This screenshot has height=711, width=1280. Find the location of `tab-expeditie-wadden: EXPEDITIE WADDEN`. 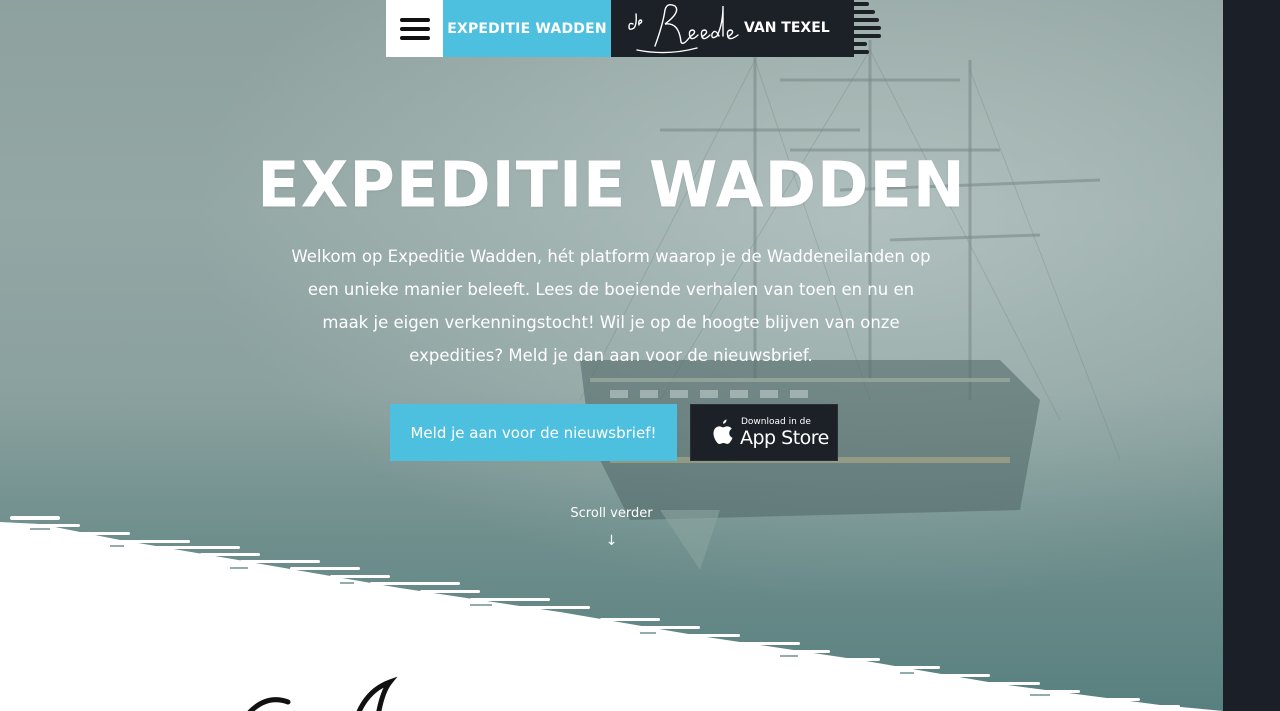

tab-expeditie-wadden: EXPEDITIE WADDEN is located at coordinates (527, 28).